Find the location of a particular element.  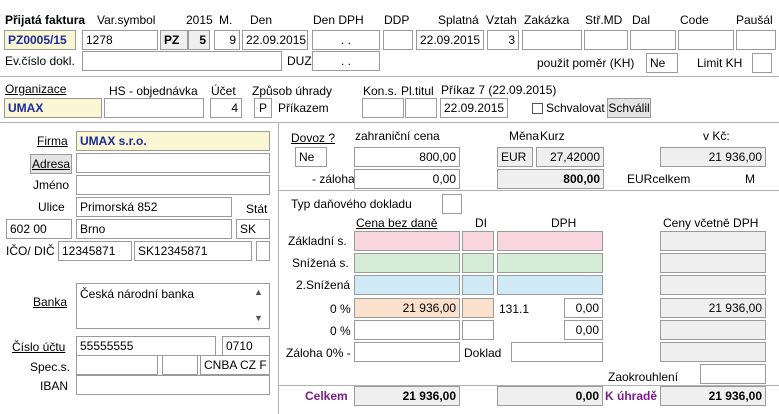

splatna-field: 22.09.2015 is located at coordinates (450, 40).